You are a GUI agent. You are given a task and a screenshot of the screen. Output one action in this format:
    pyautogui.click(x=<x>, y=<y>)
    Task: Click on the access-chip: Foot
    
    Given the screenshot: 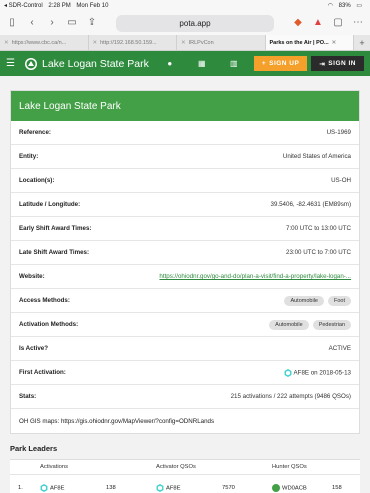 What is the action you would take?
    pyautogui.click(x=339, y=300)
    